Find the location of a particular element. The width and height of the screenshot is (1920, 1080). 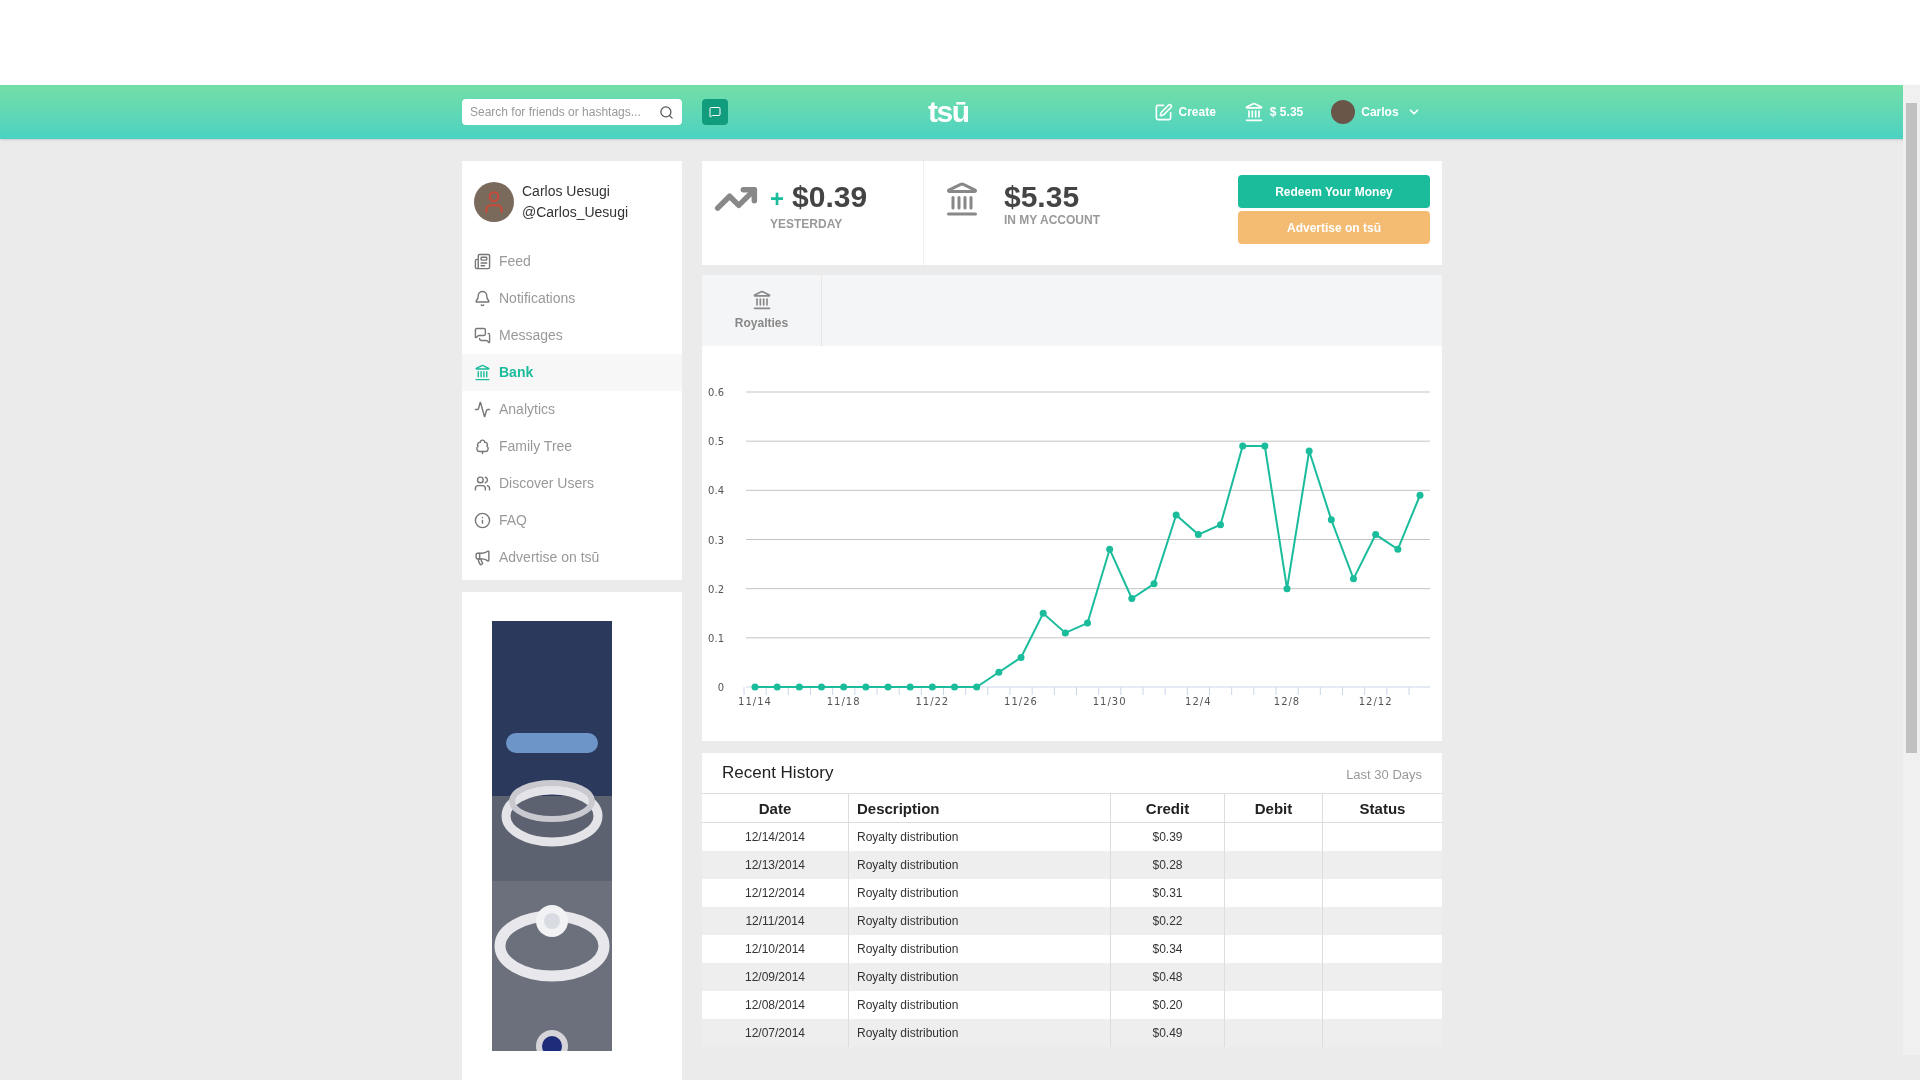

megaphone-icon is located at coordinates (482, 557).